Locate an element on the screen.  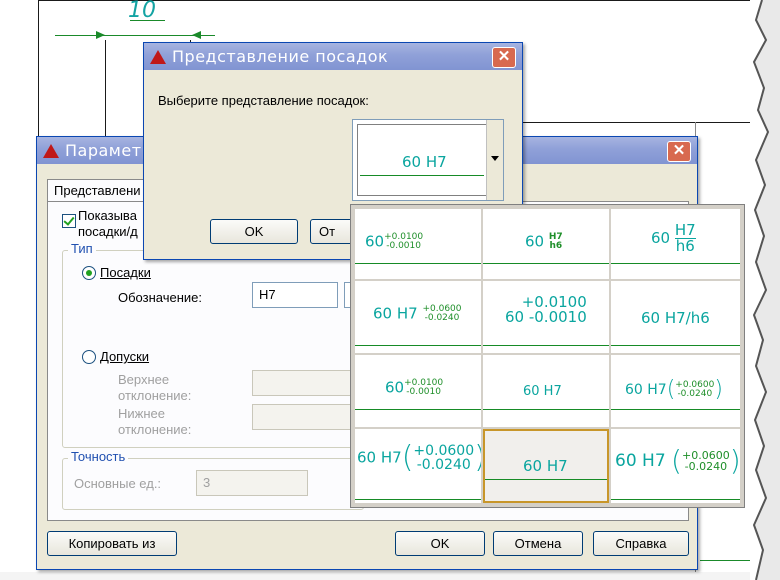
tolerances-radio is located at coordinates (89, 357).